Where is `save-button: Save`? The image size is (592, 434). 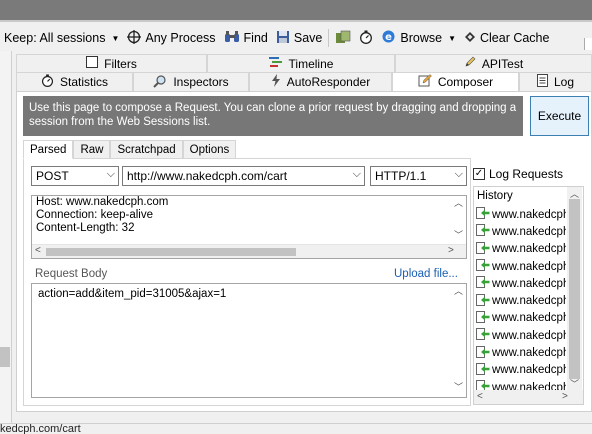
save-button: Save is located at coordinates (299, 38).